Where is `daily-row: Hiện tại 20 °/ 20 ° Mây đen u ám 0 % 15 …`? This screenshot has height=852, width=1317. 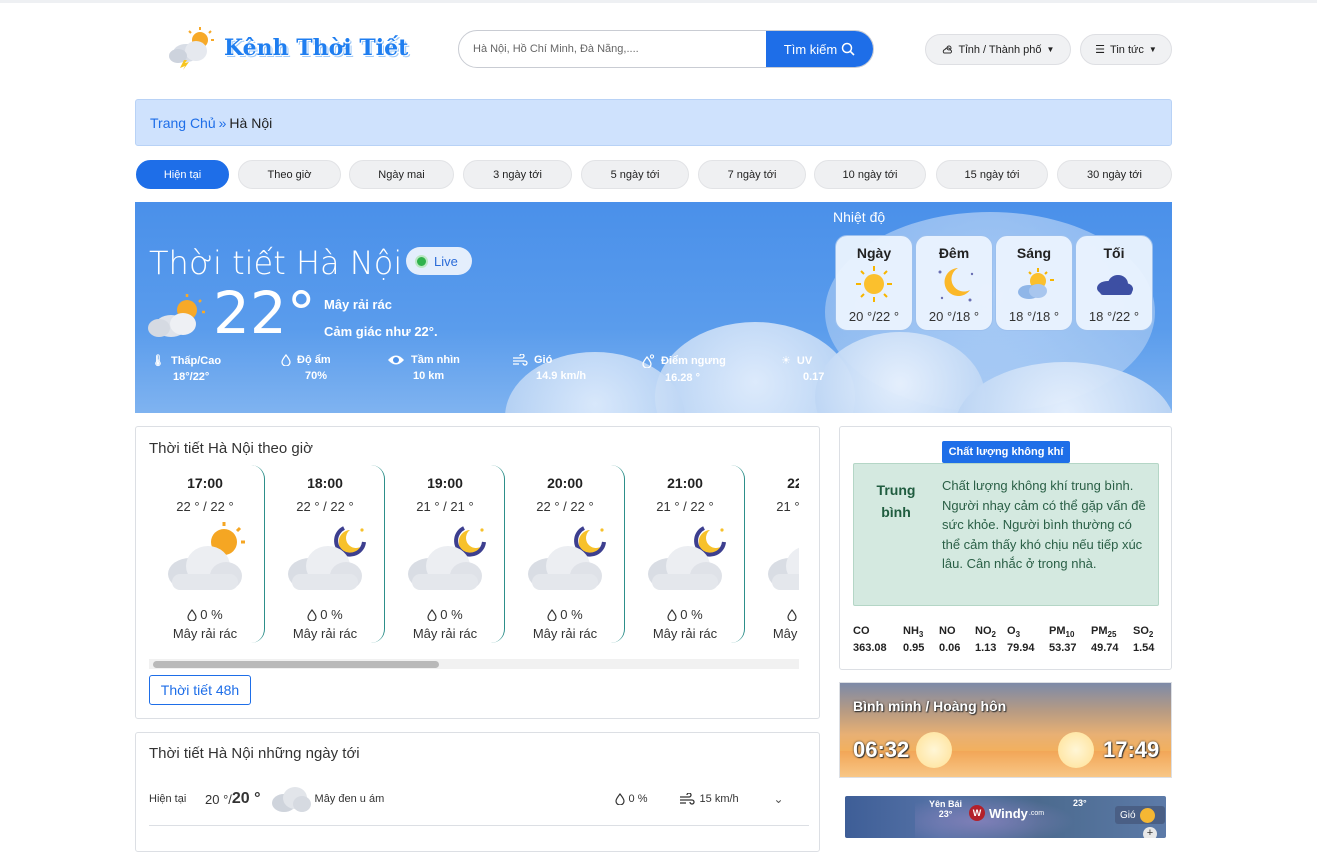 daily-row: Hiện tại 20 °/ 20 ° Mây đen u ám 0 % 15 … is located at coordinates (479, 799).